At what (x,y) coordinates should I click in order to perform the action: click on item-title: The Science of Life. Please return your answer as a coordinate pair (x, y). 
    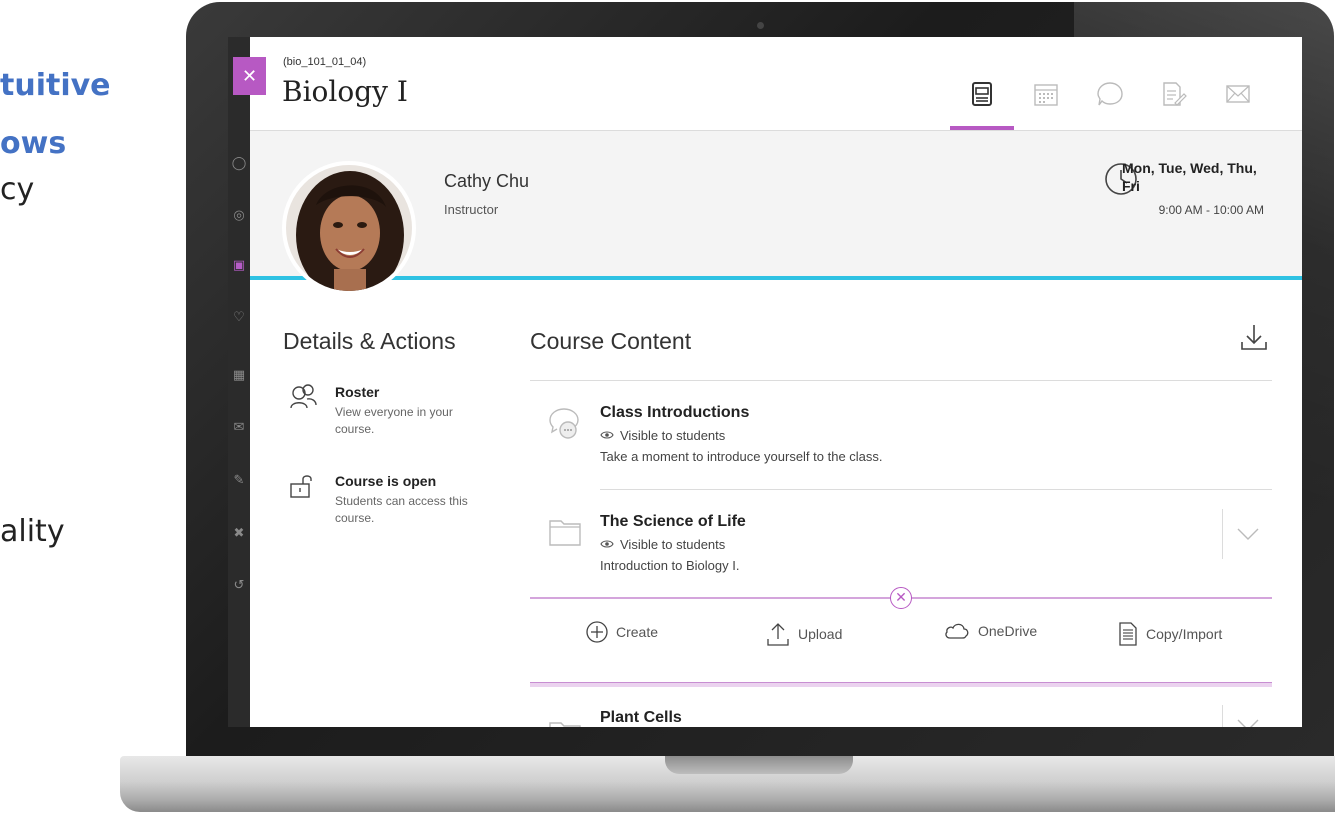
    Looking at the image, I should click on (673, 522).